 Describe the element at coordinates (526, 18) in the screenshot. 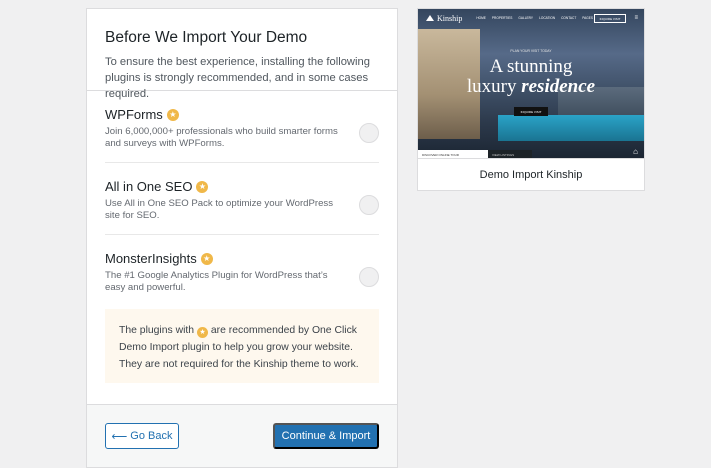

I see `demo-nav-item: GALLERY` at that location.